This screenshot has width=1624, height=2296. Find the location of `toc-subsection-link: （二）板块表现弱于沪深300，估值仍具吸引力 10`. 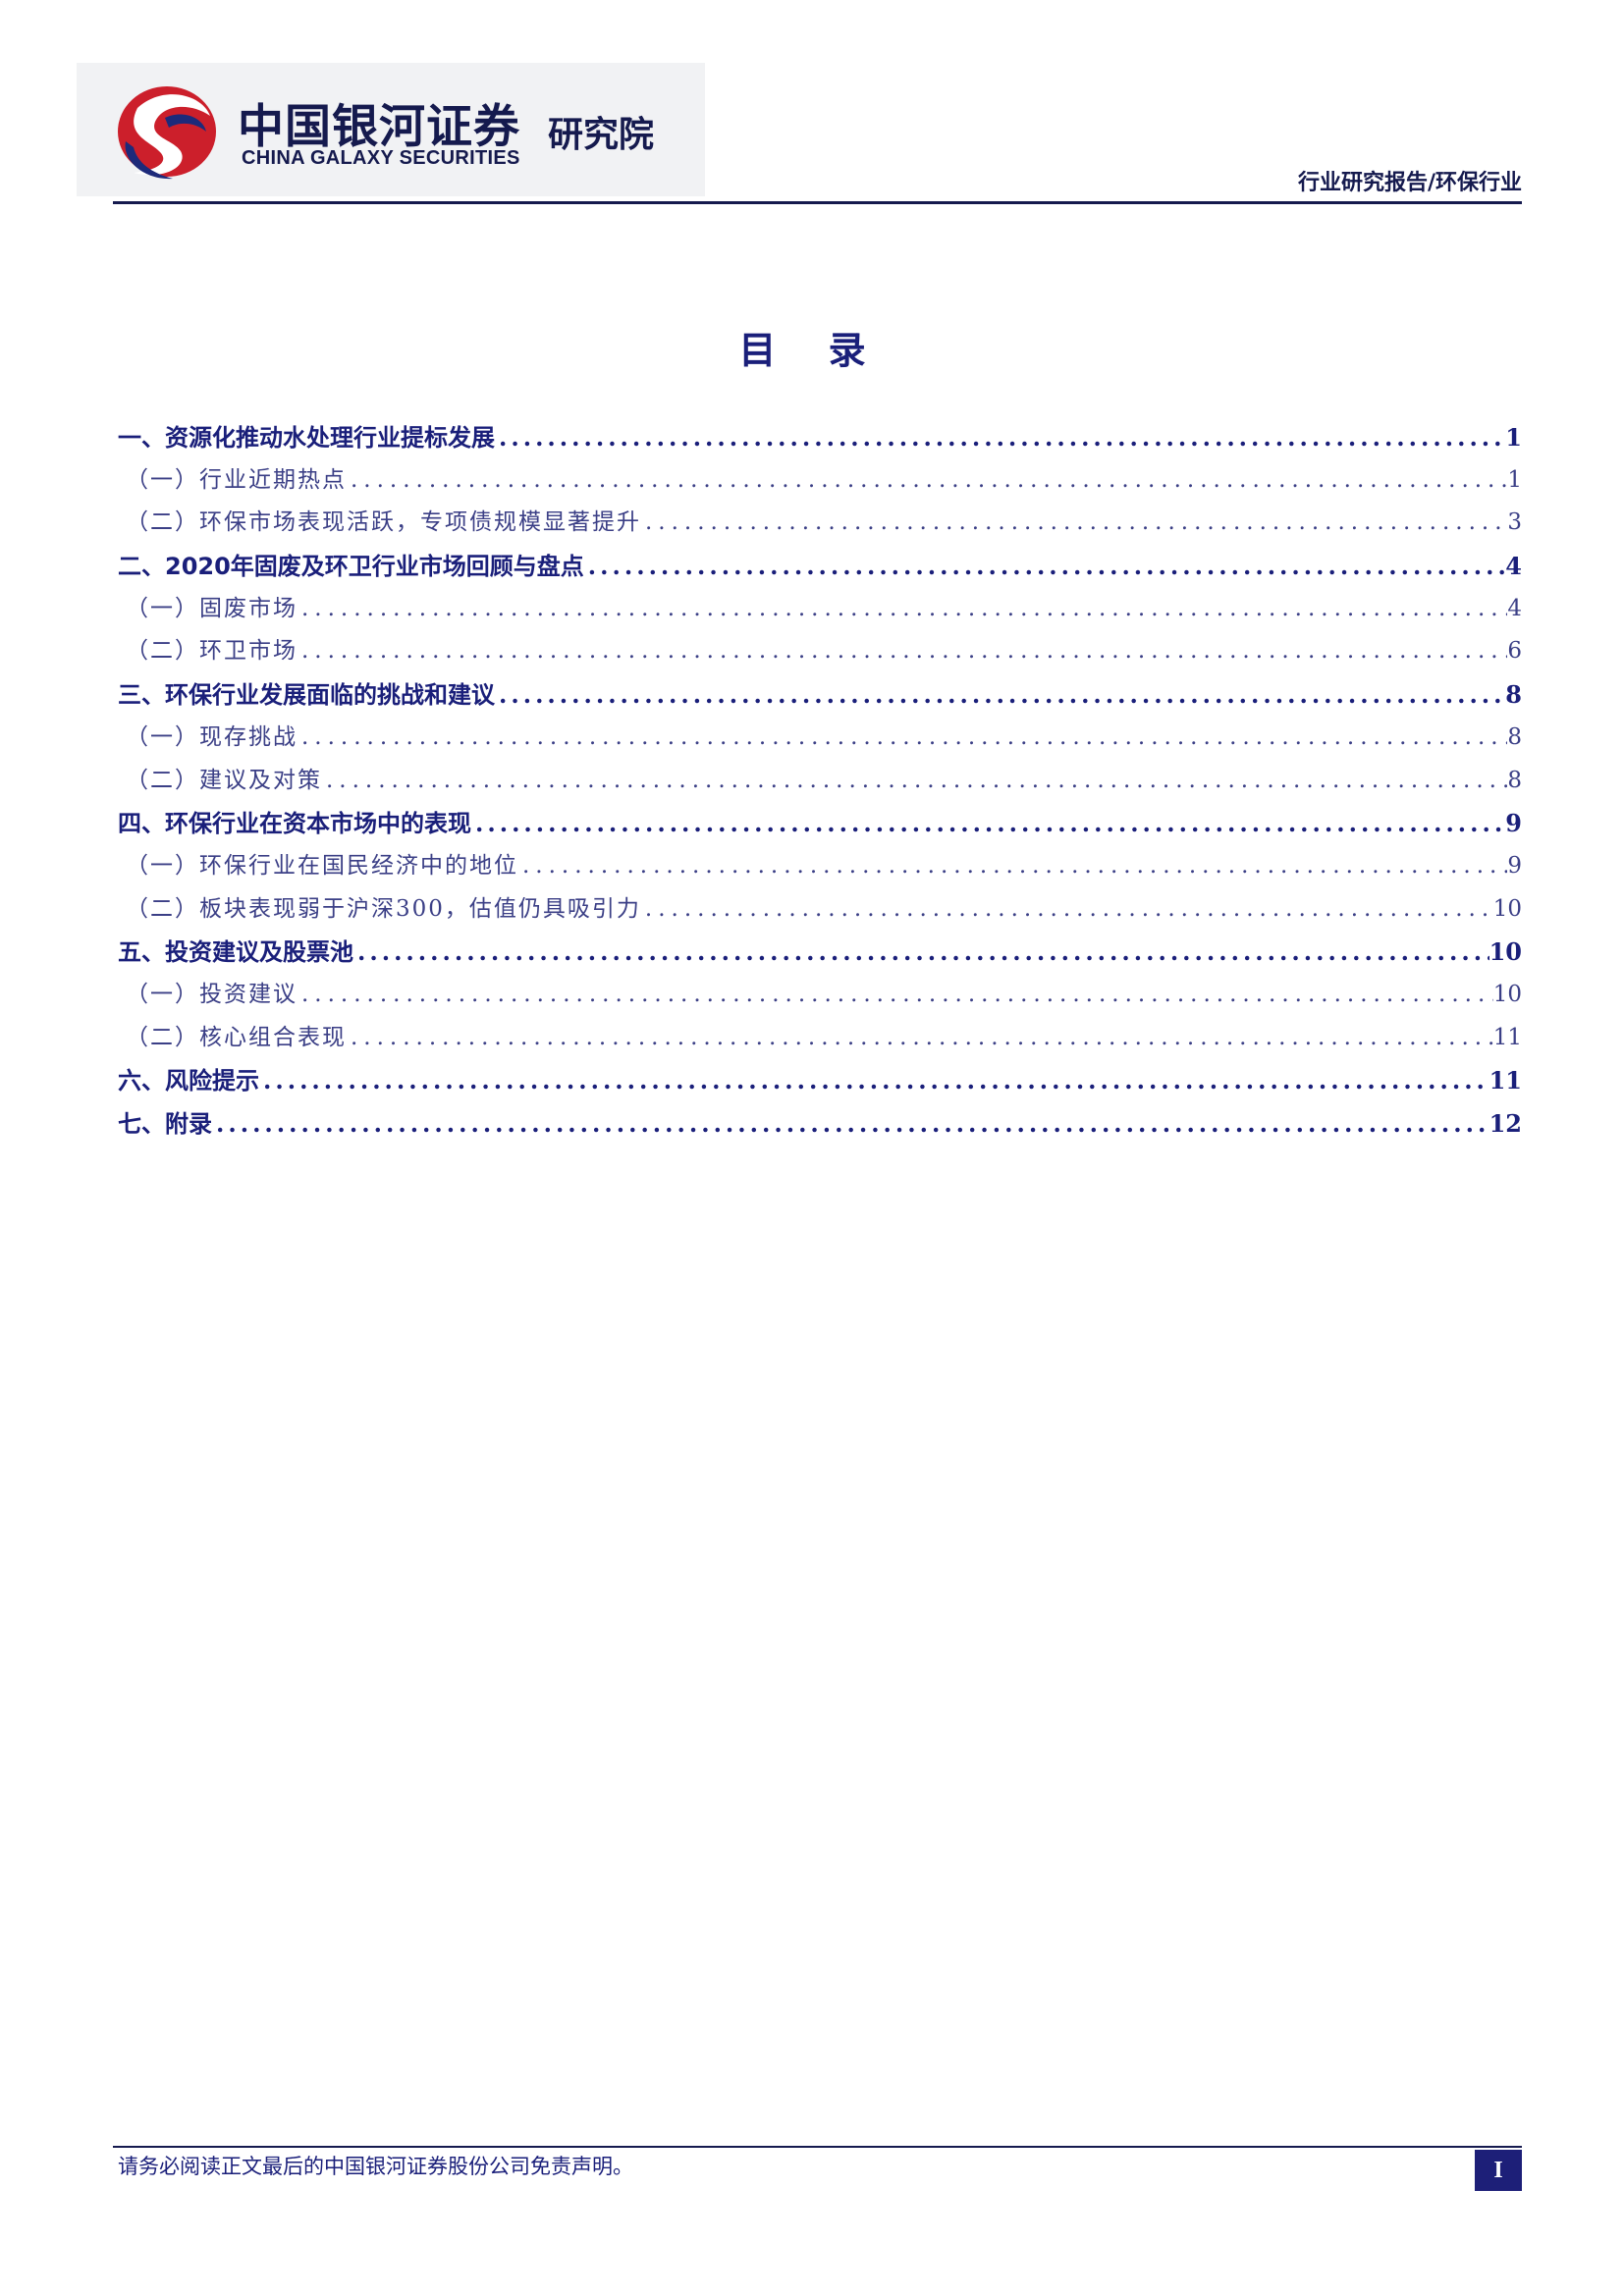

toc-subsection-link: （二）板块表现弱于沪深300，估值仍具吸引力 10 is located at coordinates (820, 910).